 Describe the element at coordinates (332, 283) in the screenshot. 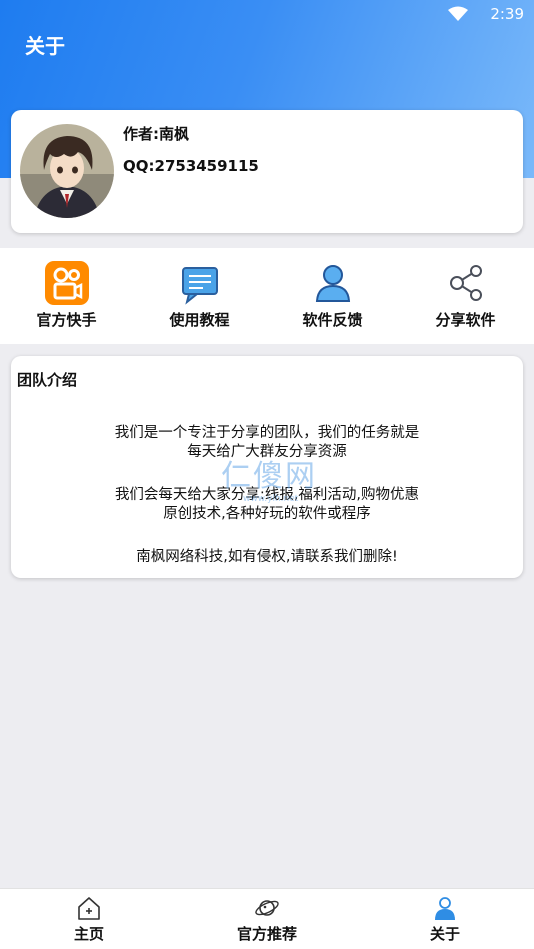

I see `feedback-icon` at that location.